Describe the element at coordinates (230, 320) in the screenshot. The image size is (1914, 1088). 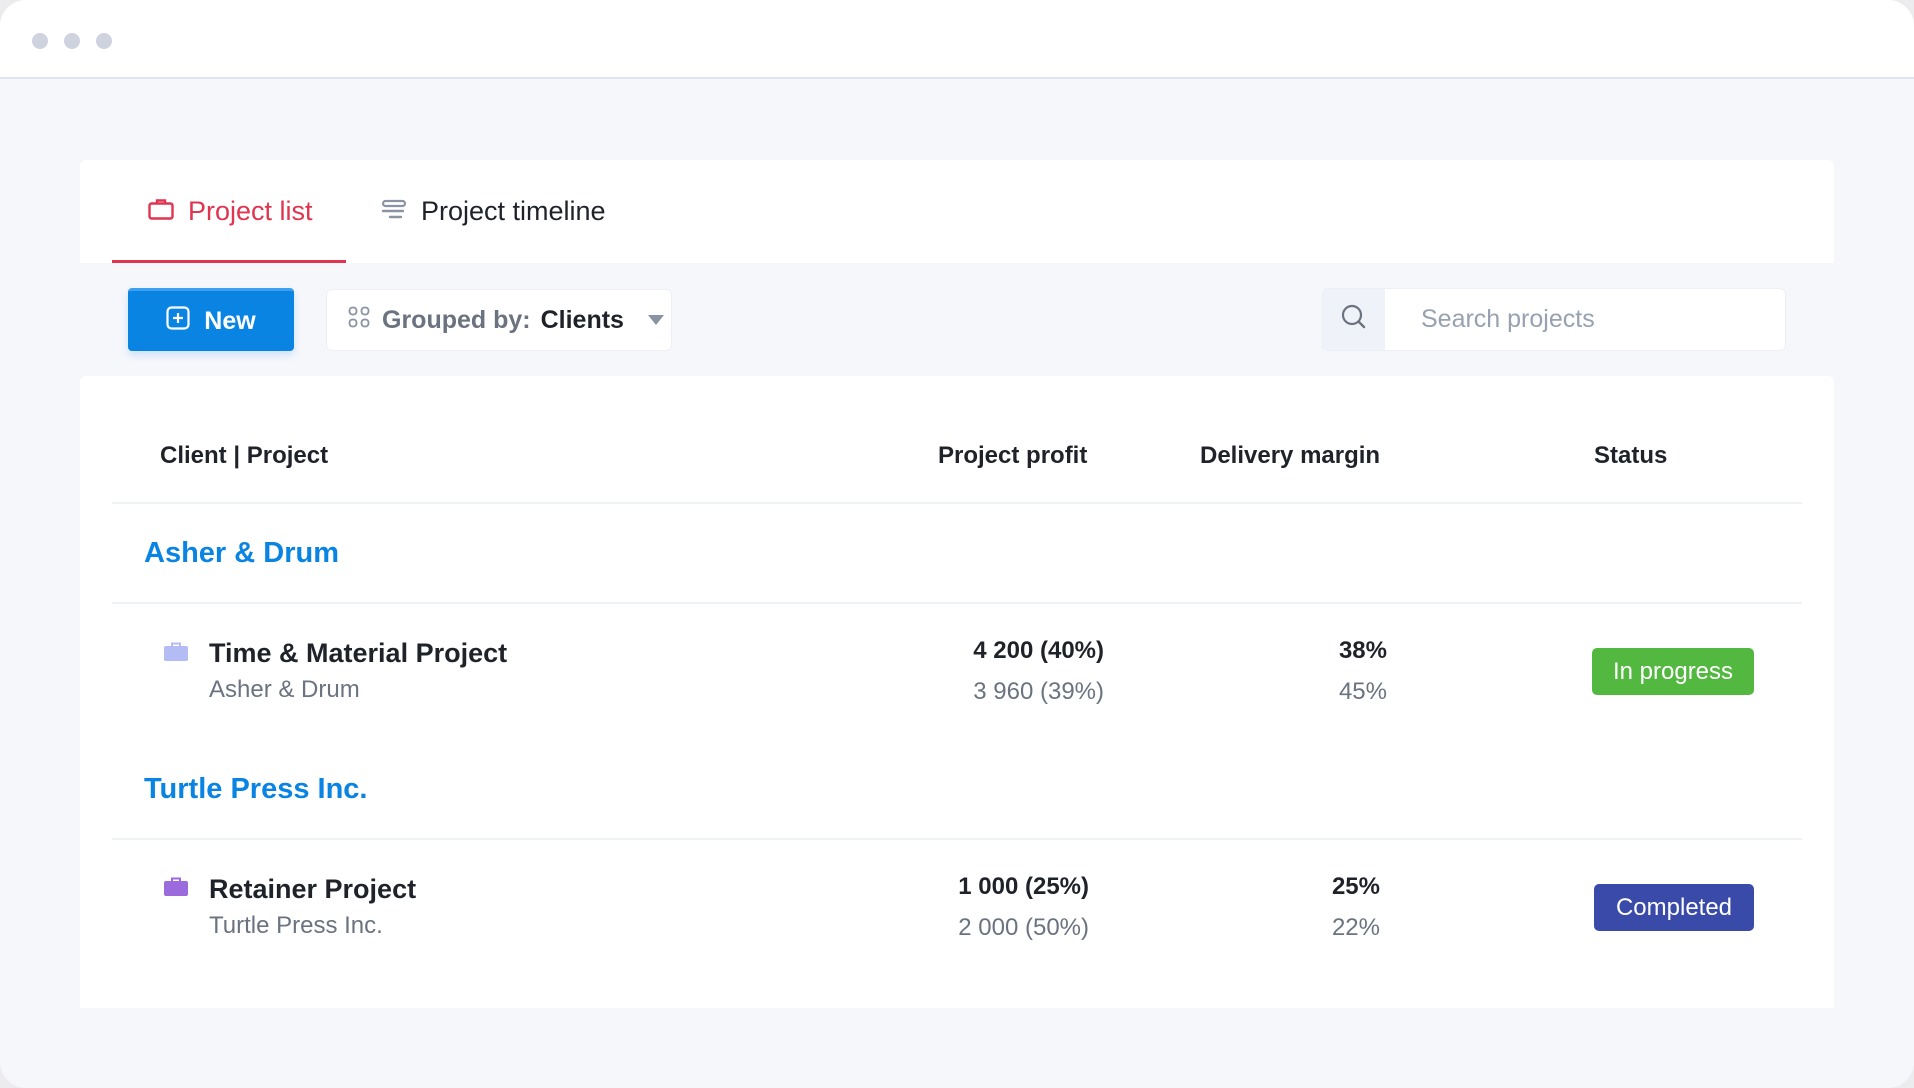
I see `new-button-label: New` at that location.